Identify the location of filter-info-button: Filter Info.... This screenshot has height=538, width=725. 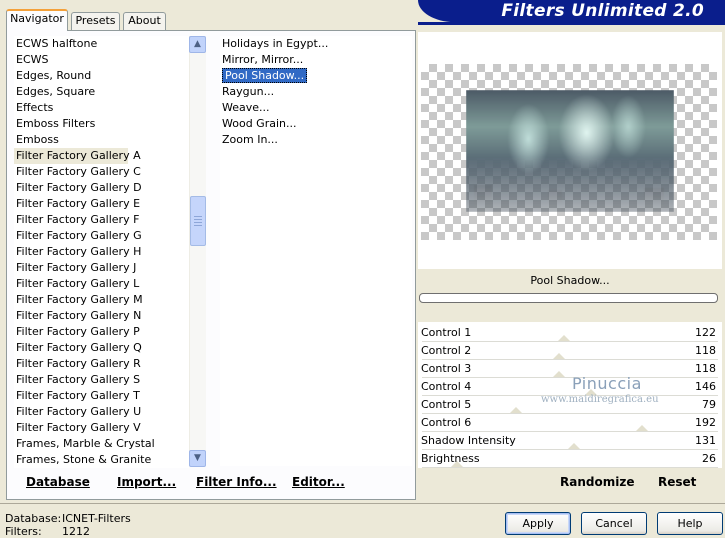
(236, 482).